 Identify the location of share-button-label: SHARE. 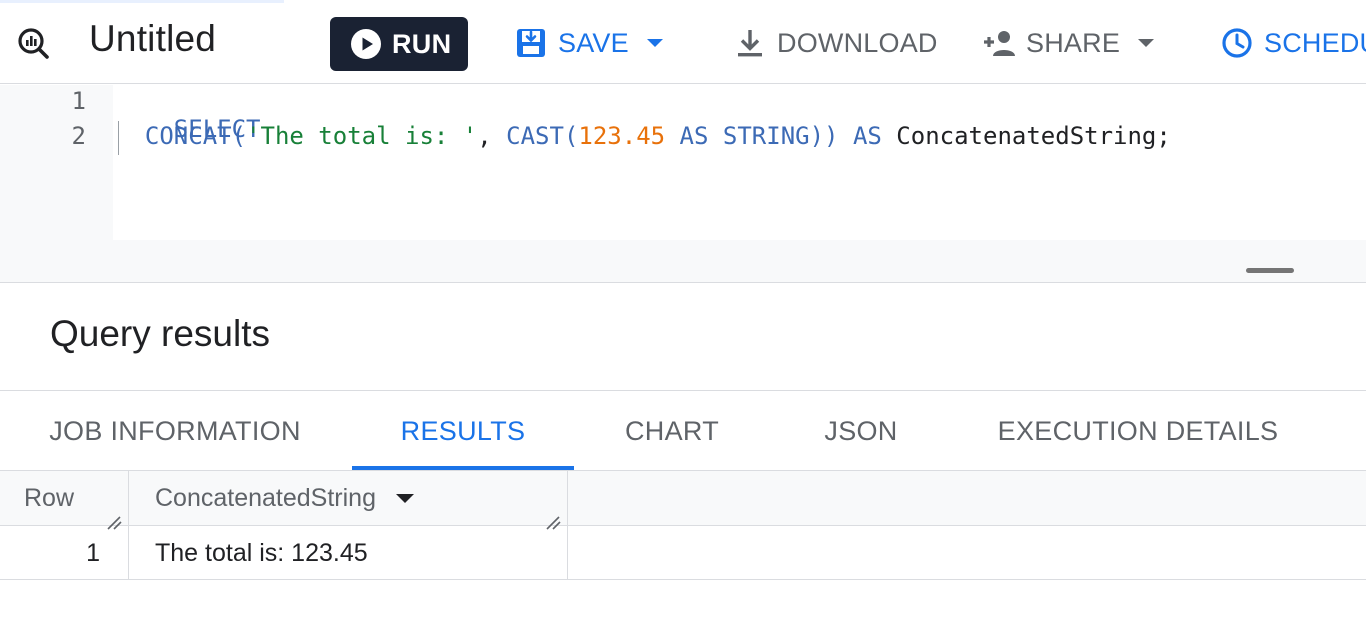
(1073, 42).